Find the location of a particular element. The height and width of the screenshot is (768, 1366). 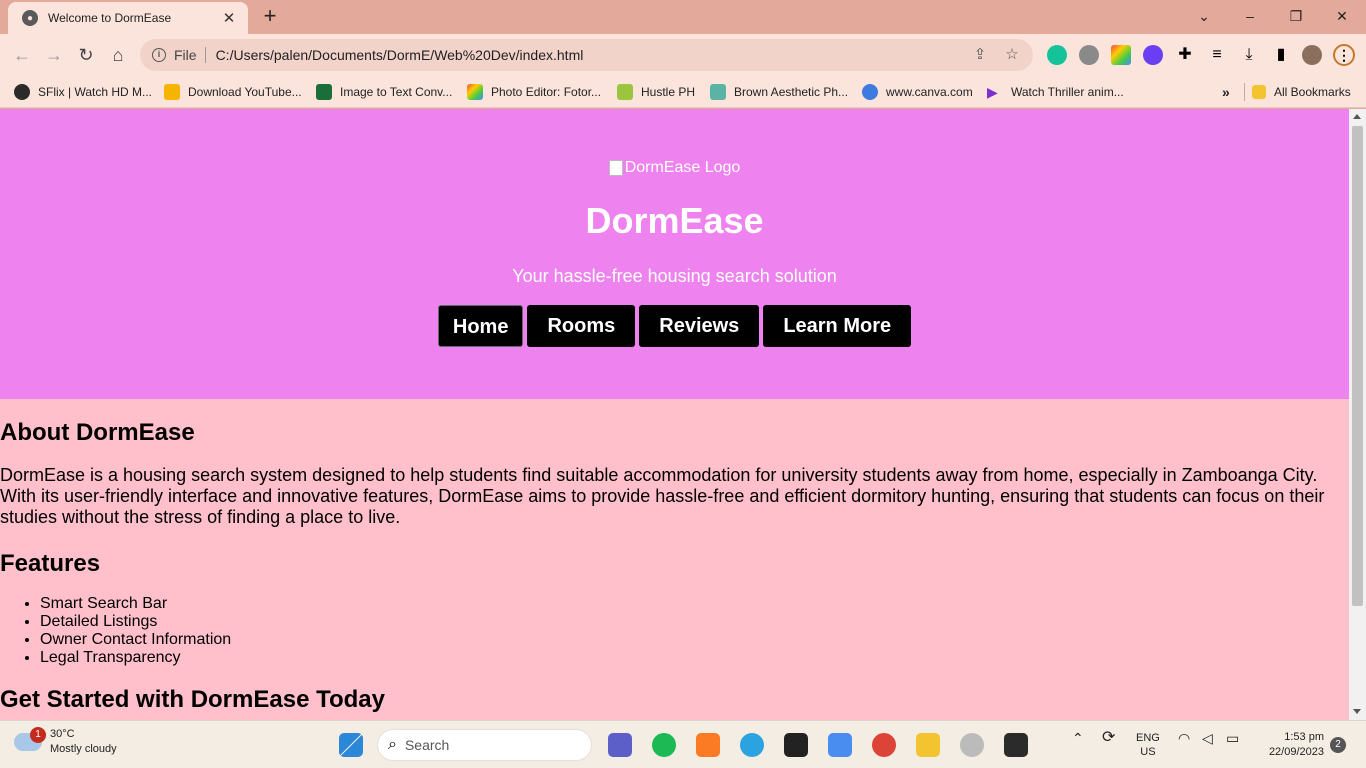

tab-title: Welcome to DormEase is located at coordinates (110, 18).